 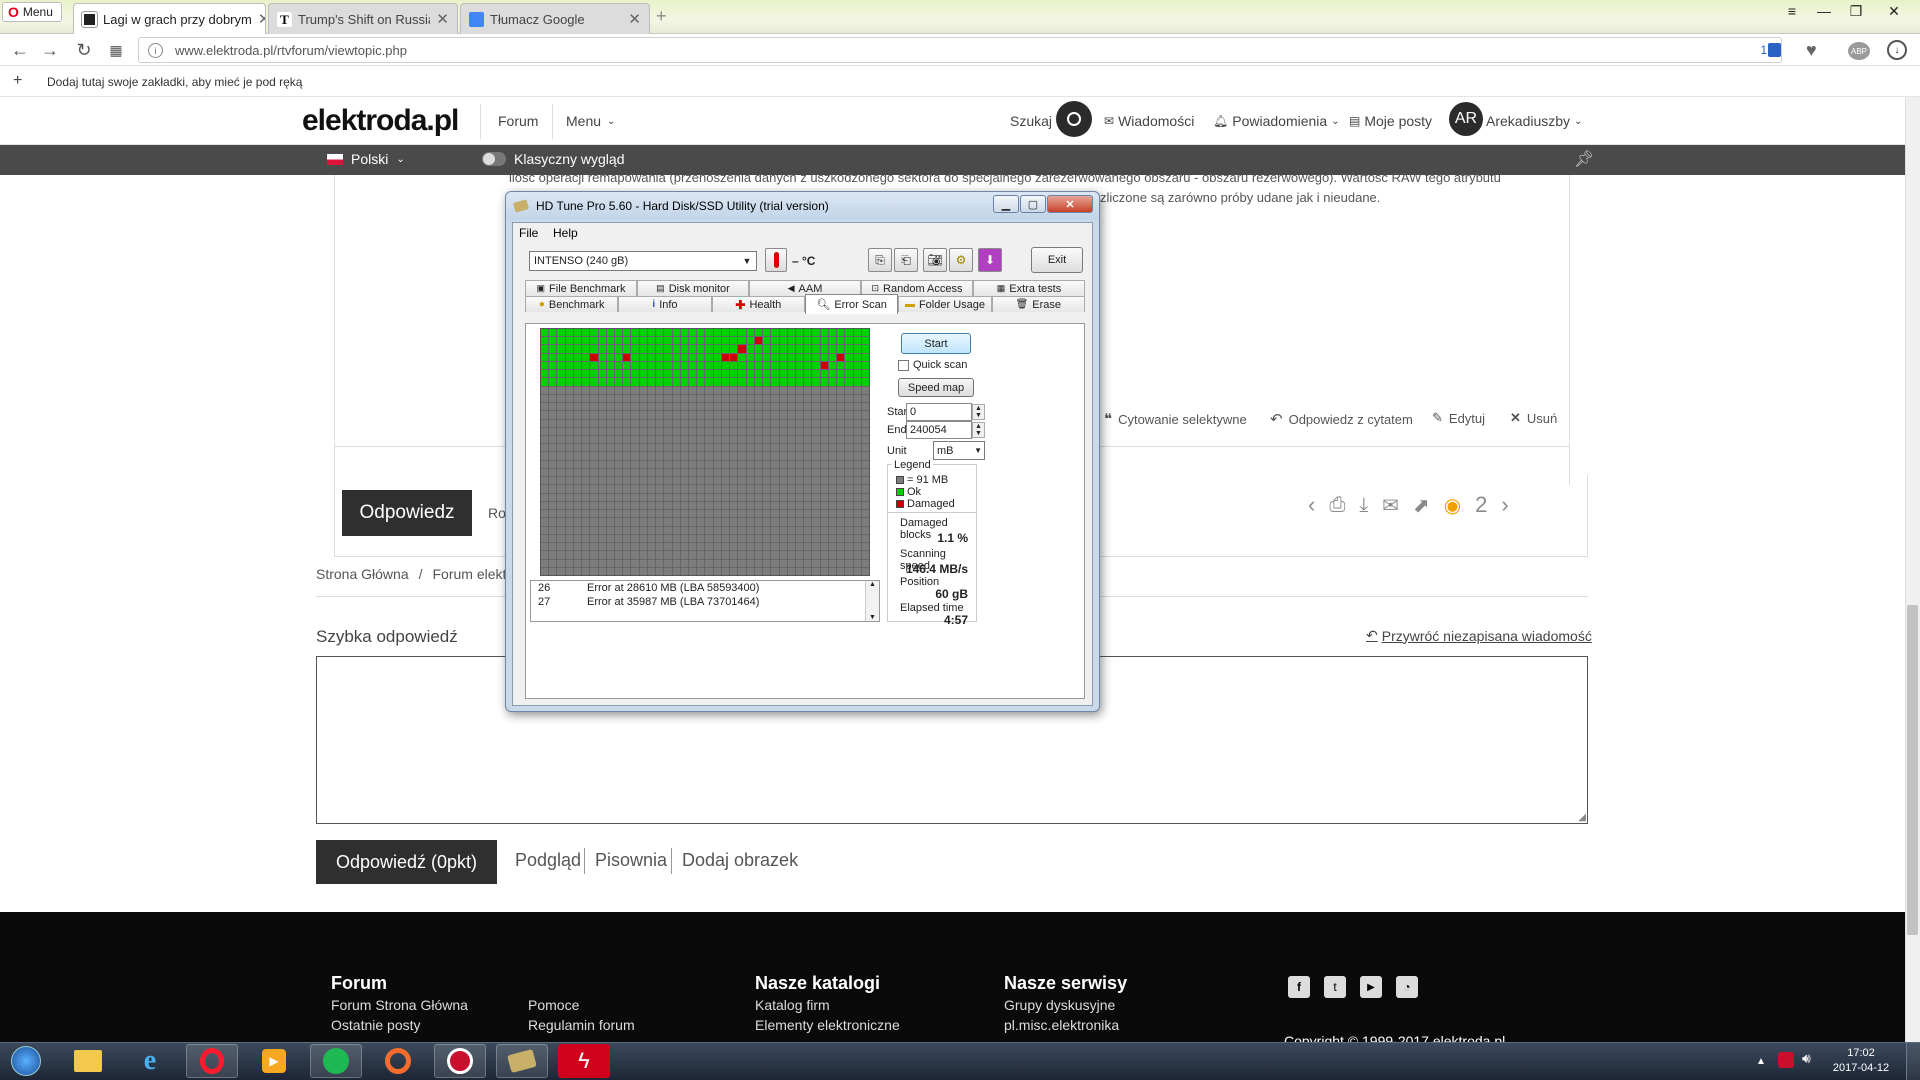 What do you see at coordinates (274, 1061) in the screenshot?
I see `taskbar-media-player: ▶` at bounding box center [274, 1061].